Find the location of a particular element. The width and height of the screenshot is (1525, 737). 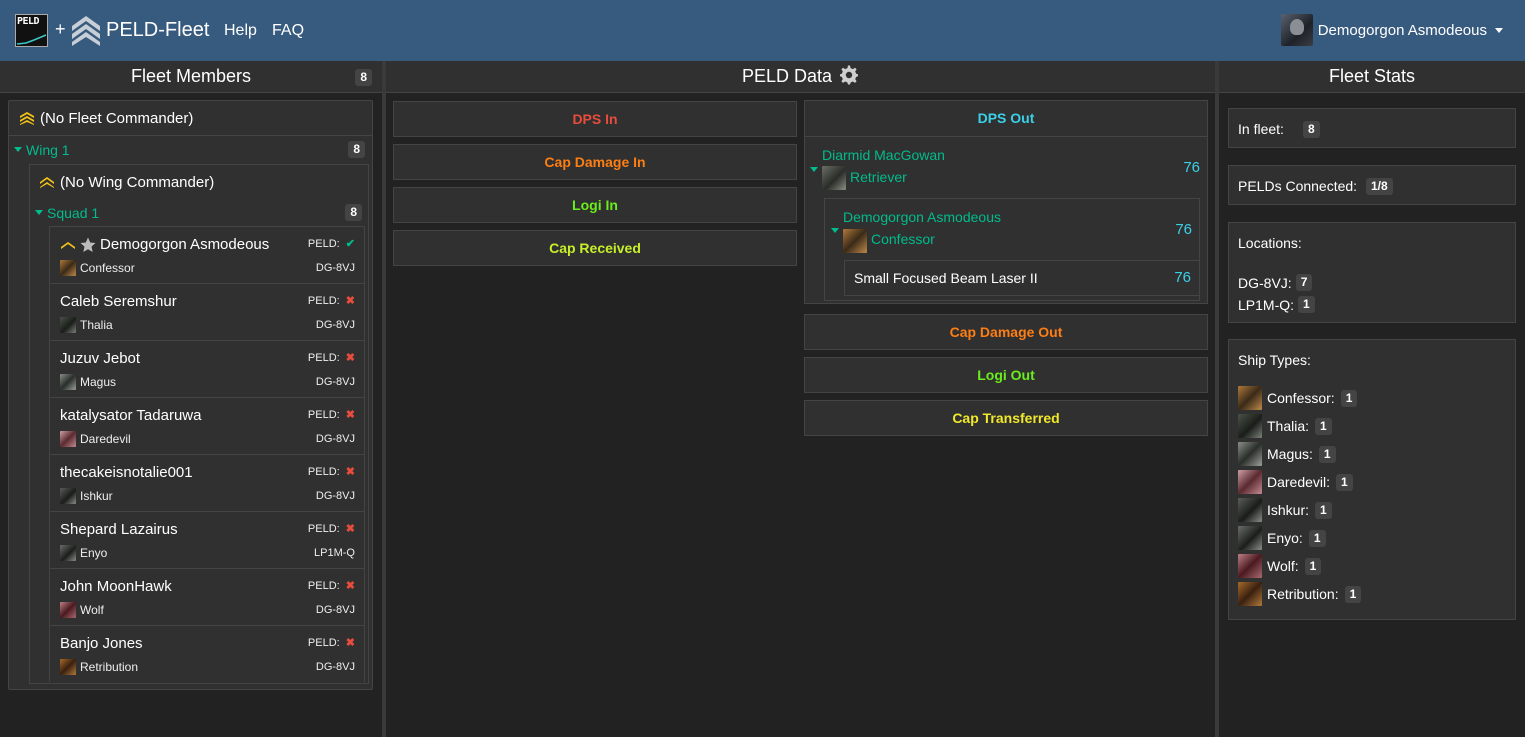

member-ship-name: Thalia is located at coordinates (96, 325).